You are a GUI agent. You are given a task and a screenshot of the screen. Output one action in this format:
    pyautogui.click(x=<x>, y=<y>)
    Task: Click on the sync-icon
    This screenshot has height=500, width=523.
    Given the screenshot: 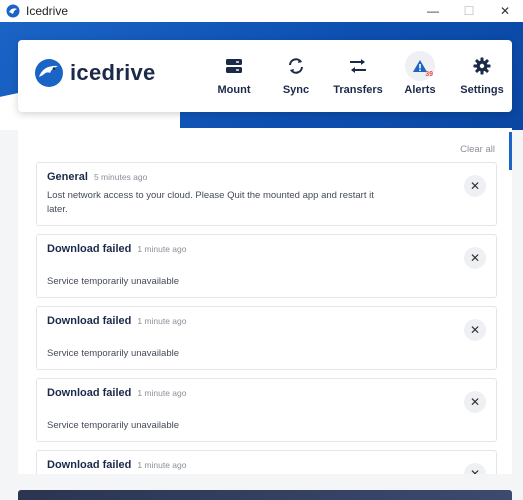 What is the action you would take?
    pyautogui.click(x=296, y=66)
    